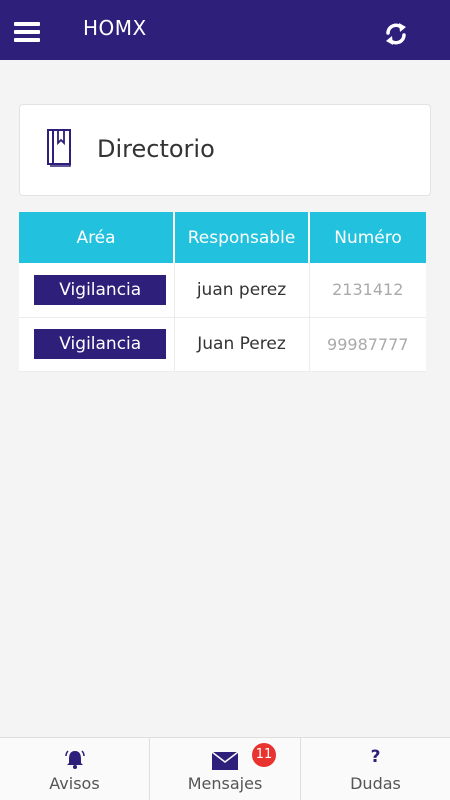 Image resolution: width=450 pixels, height=800 pixels. I want to click on bell-icon, so click(74, 759).